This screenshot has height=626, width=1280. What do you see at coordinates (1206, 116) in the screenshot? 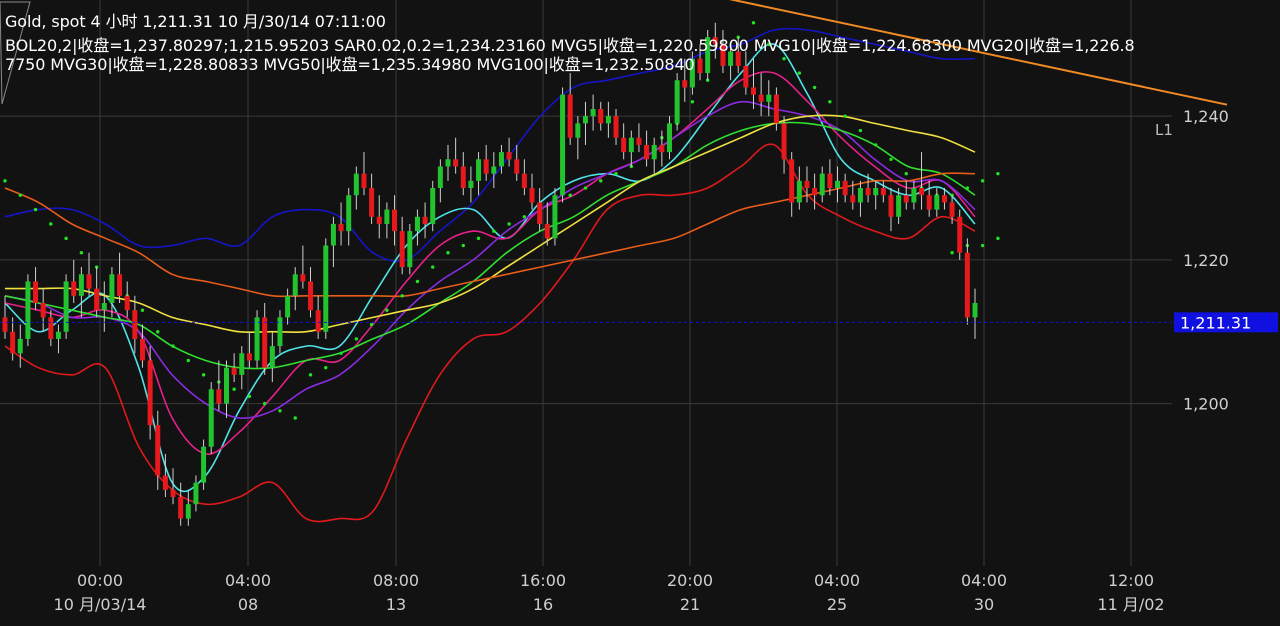
I see `y-tick-label: 1,240` at bounding box center [1206, 116].